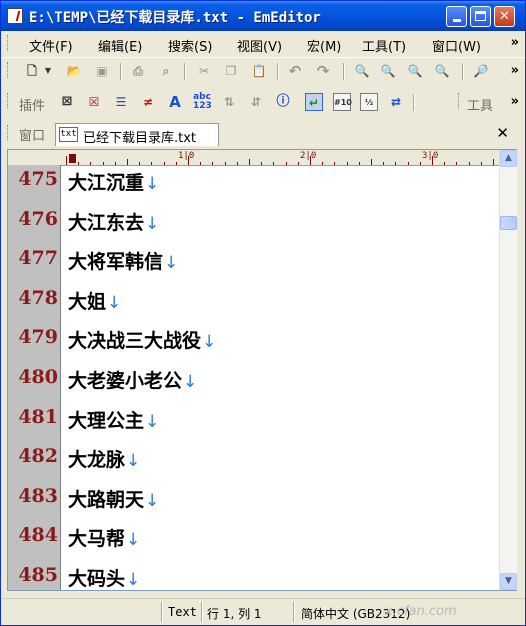  I want to click on line-text: 大理公主↓, so click(113, 419).